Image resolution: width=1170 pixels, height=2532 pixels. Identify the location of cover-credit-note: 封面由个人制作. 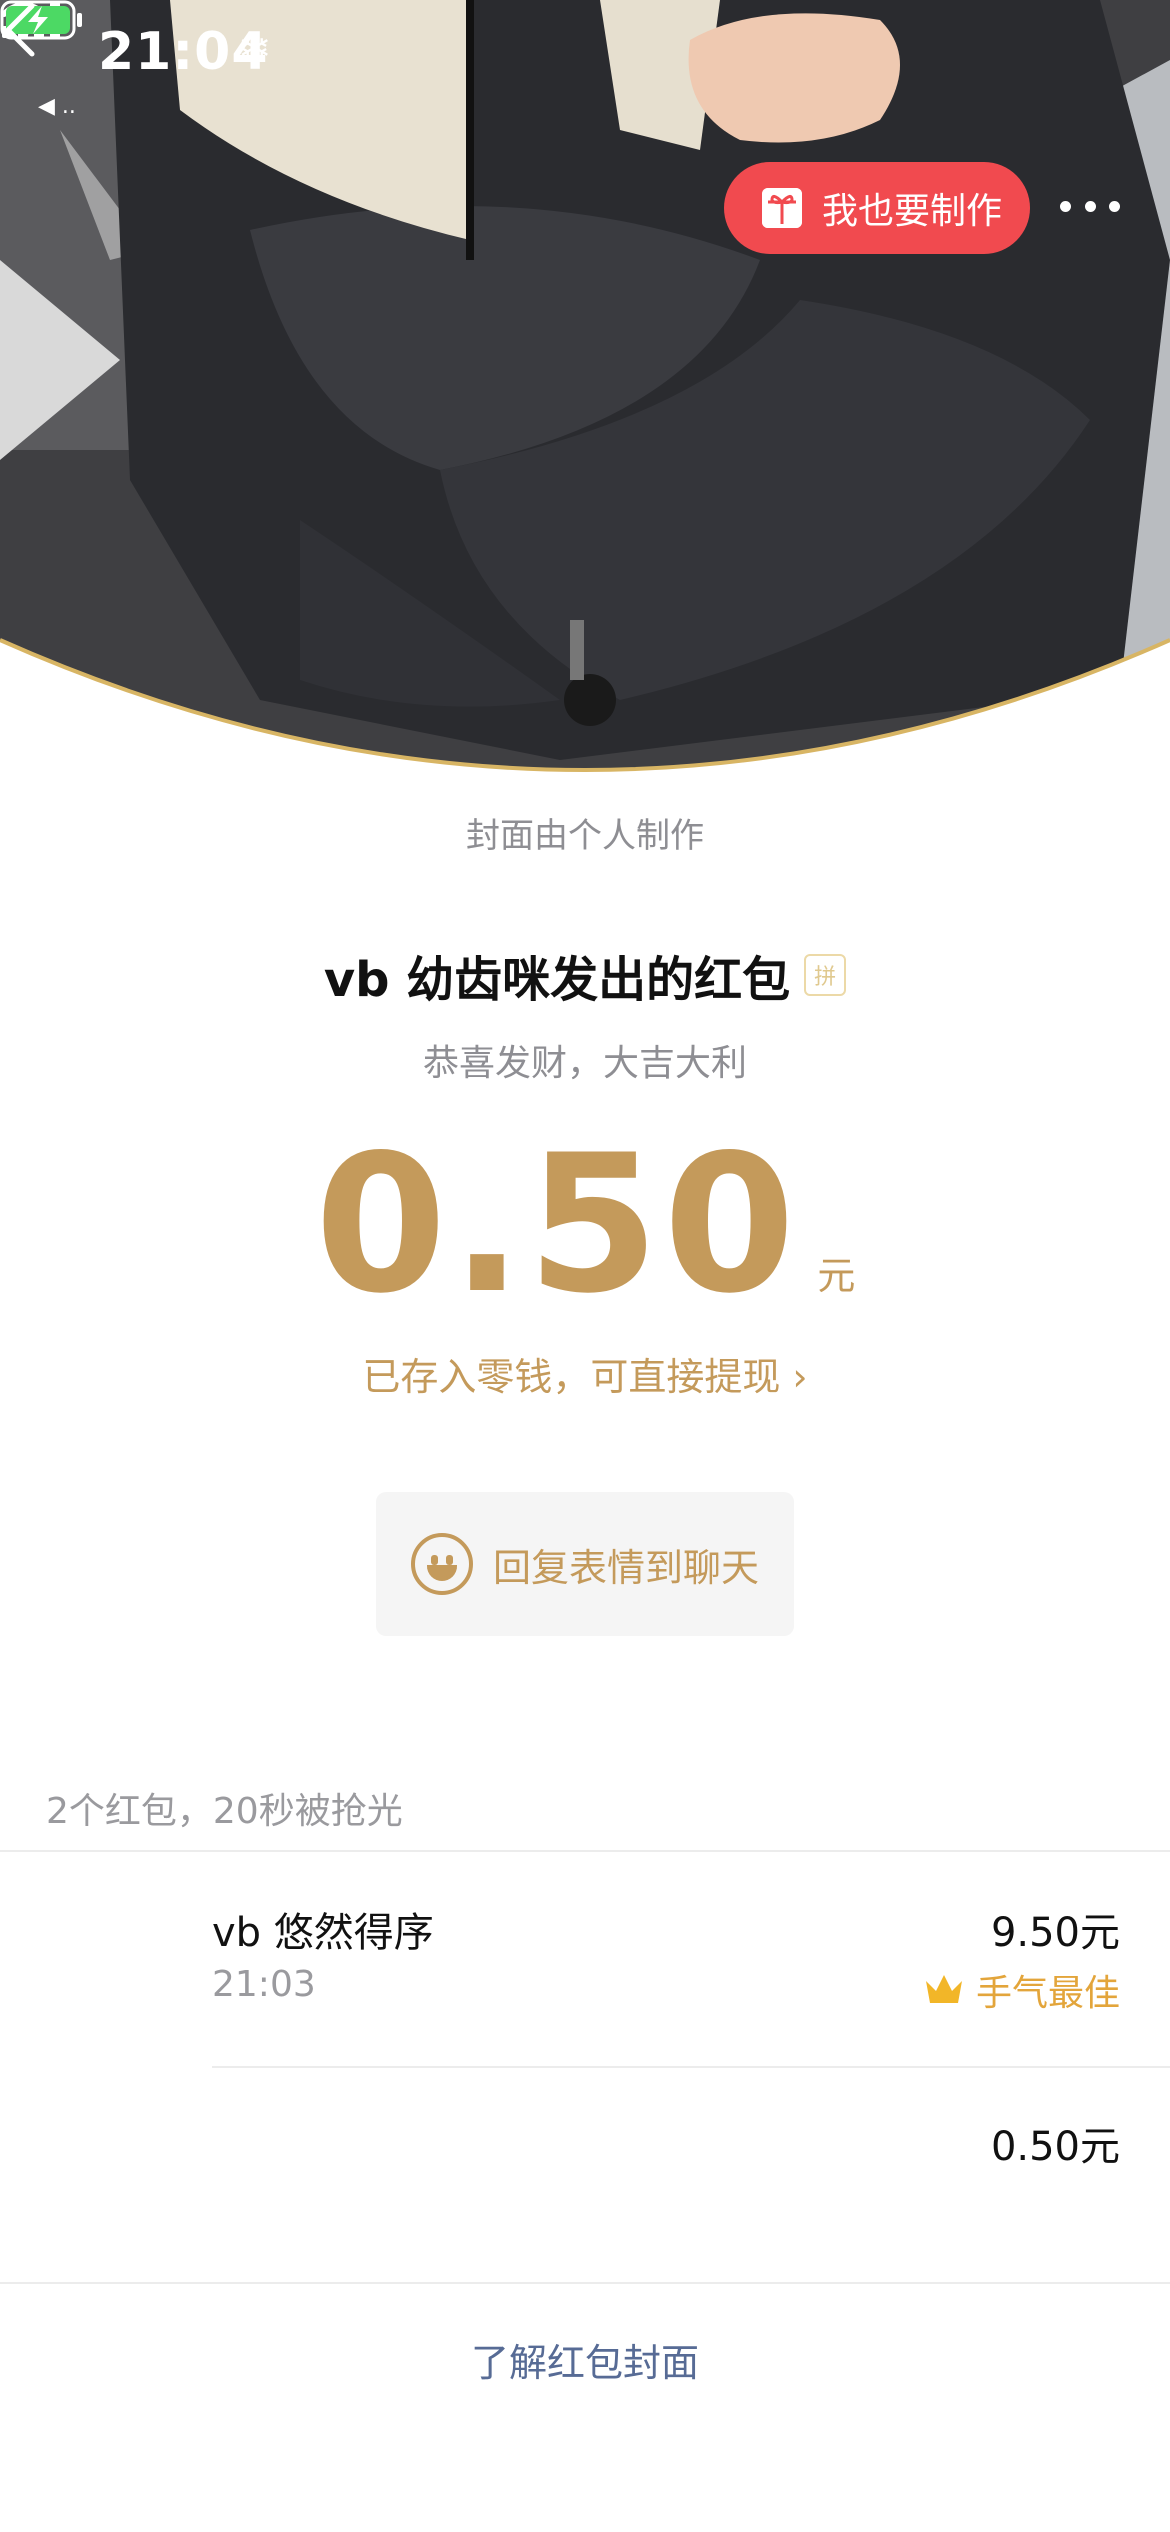
(585, 836).